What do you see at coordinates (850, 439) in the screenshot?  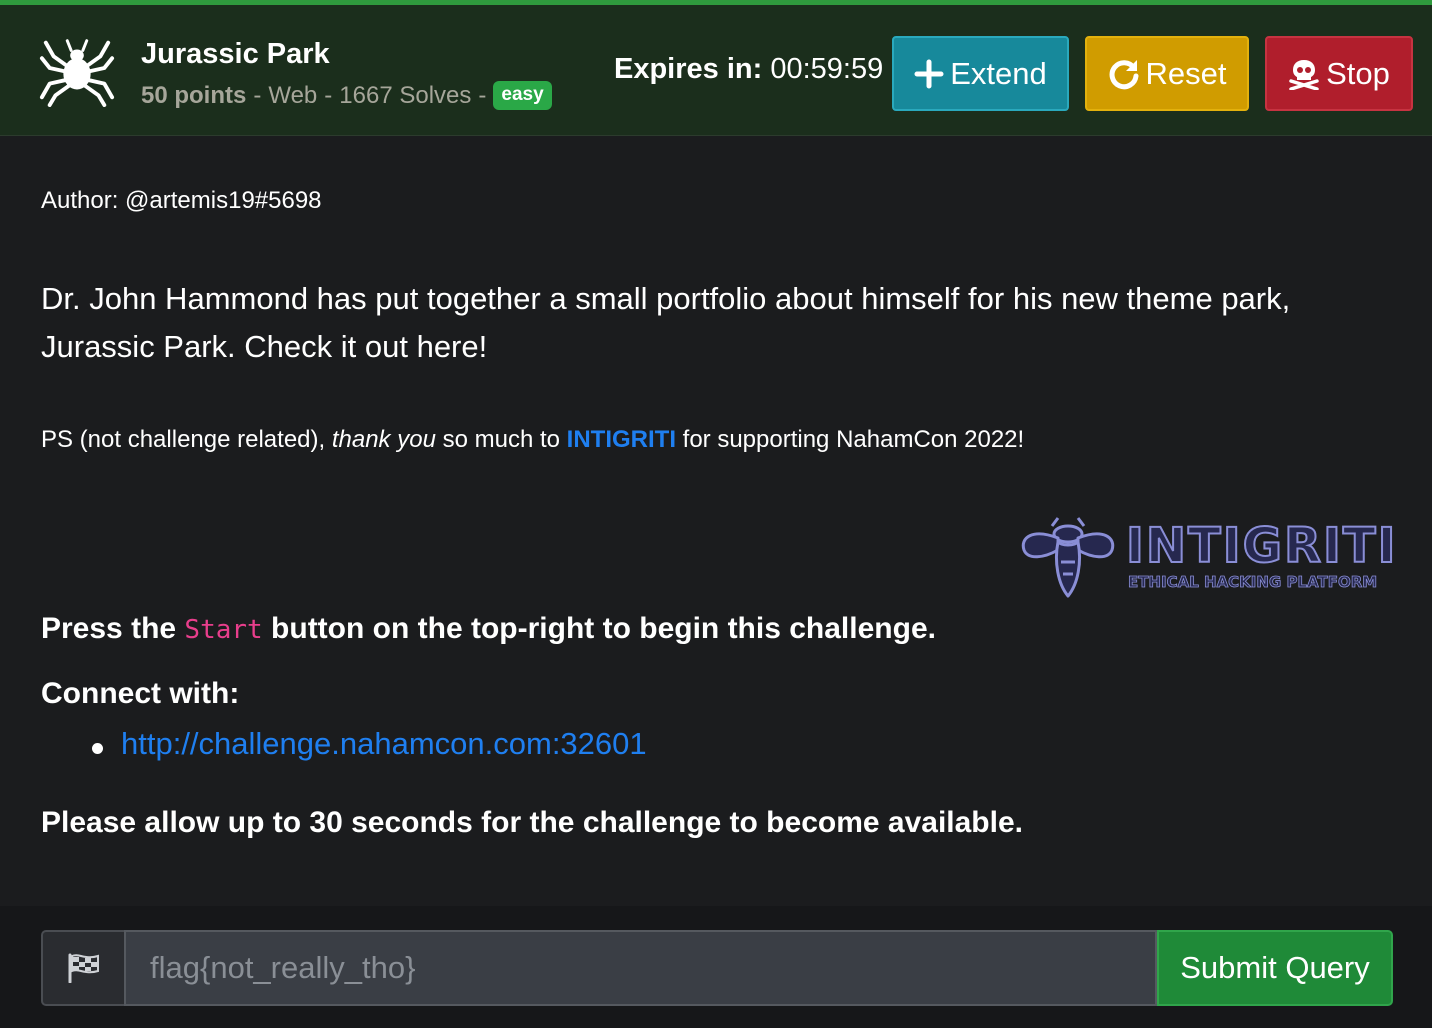 I see `sponsor-note-suffix: for supporting NahamCon 2022!` at bounding box center [850, 439].